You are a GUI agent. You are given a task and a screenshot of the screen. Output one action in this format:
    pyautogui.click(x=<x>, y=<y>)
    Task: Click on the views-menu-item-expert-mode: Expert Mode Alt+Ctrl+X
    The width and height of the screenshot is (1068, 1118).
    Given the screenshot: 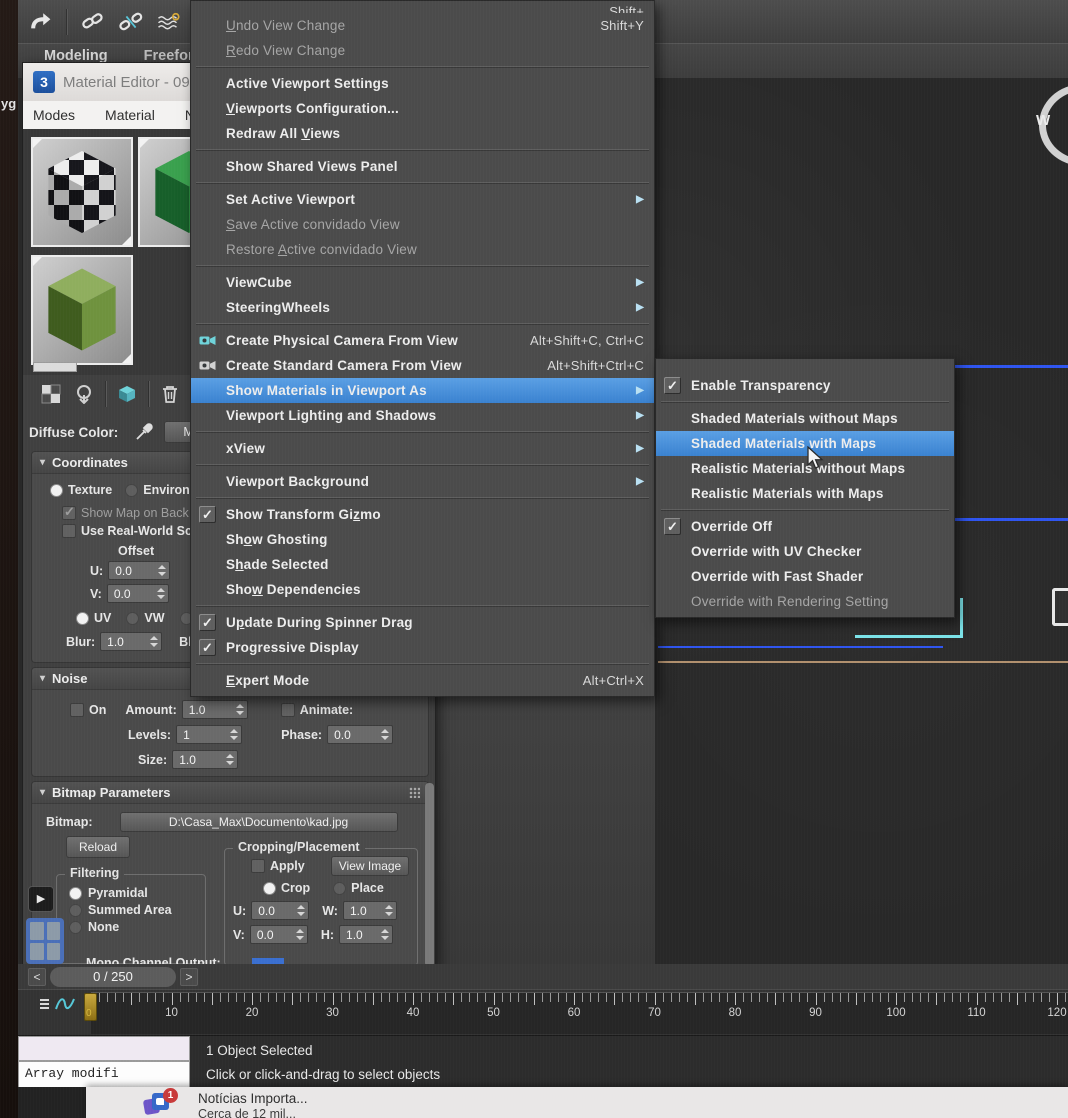 What is the action you would take?
    pyautogui.click(x=422, y=680)
    